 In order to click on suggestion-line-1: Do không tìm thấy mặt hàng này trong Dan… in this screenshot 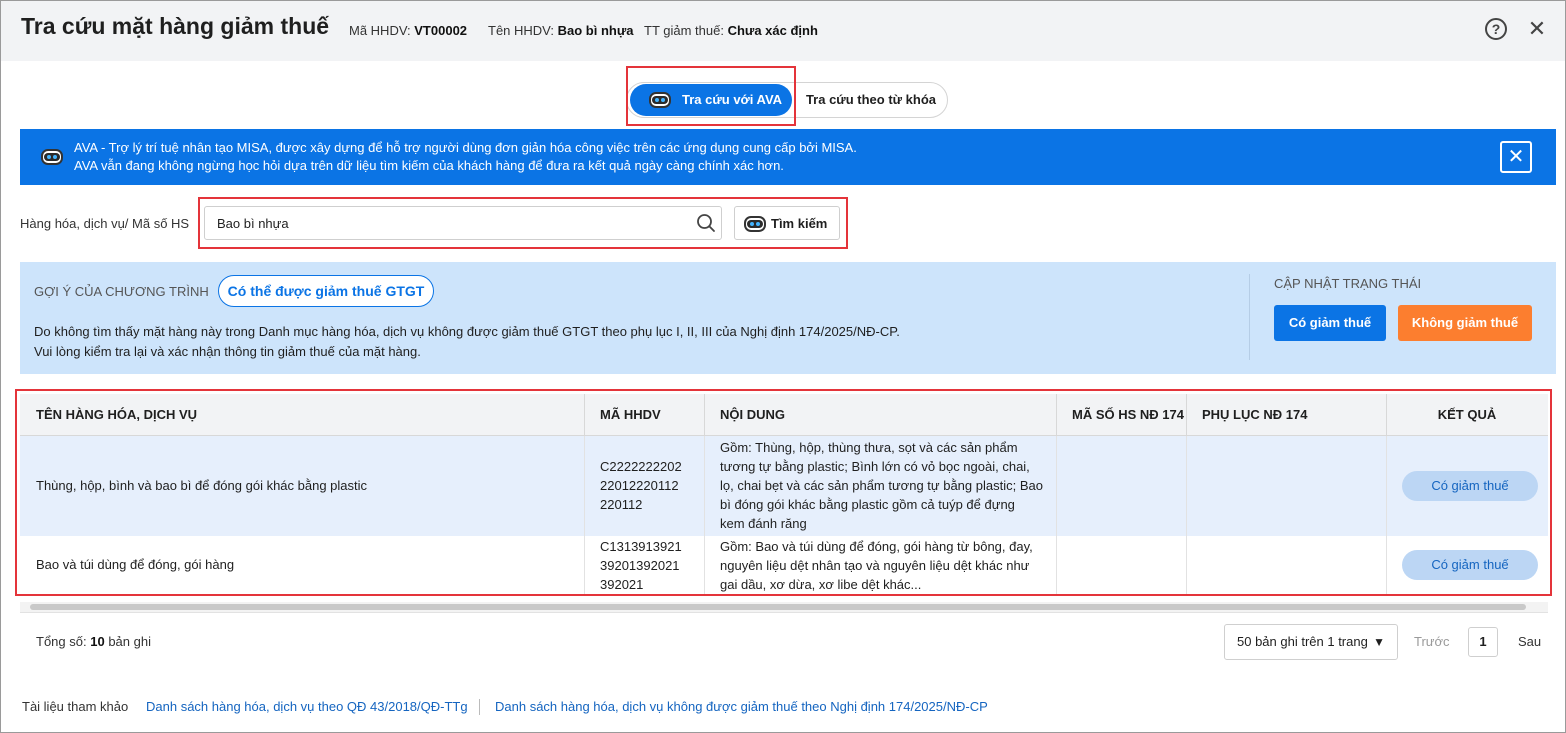, I will do `click(467, 331)`.